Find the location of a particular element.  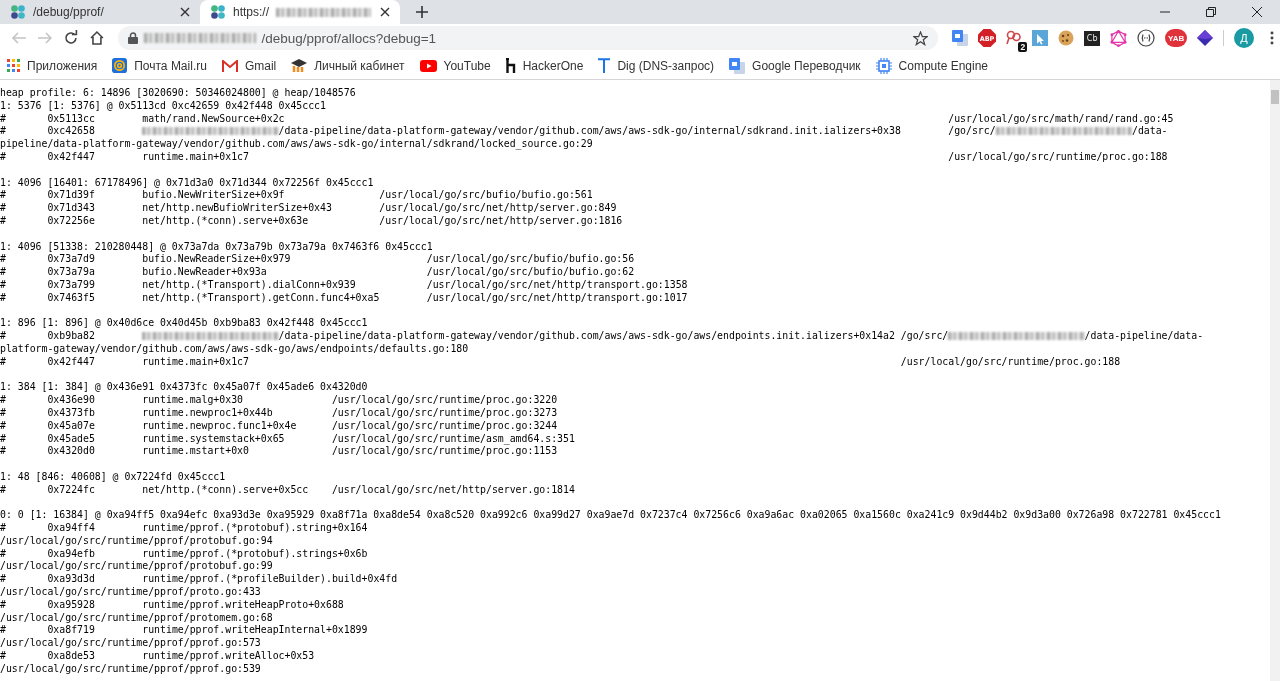

code-line: 1: 5376 [1: 5376] @ 0x5113cd 0xc42659 0x42f448 0x45ccc1 is located at coordinates (163, 106).